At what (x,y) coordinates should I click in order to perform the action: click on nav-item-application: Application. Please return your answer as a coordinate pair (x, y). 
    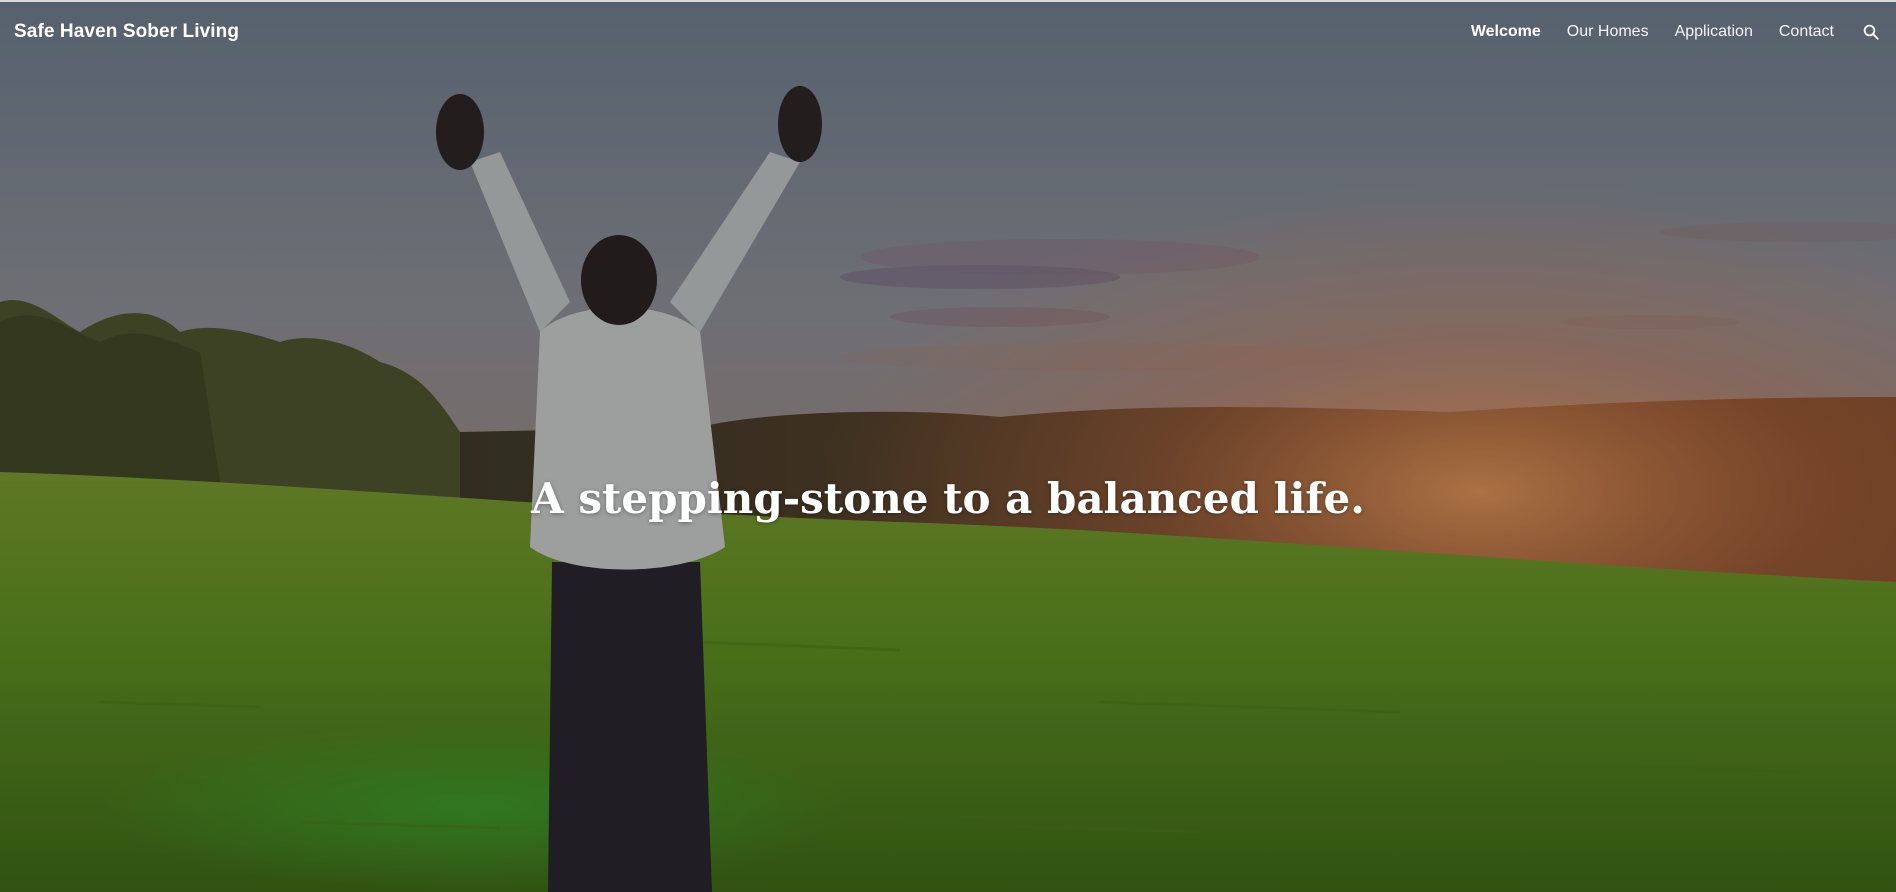
    Looking at the image, I should click on (1714, 32).